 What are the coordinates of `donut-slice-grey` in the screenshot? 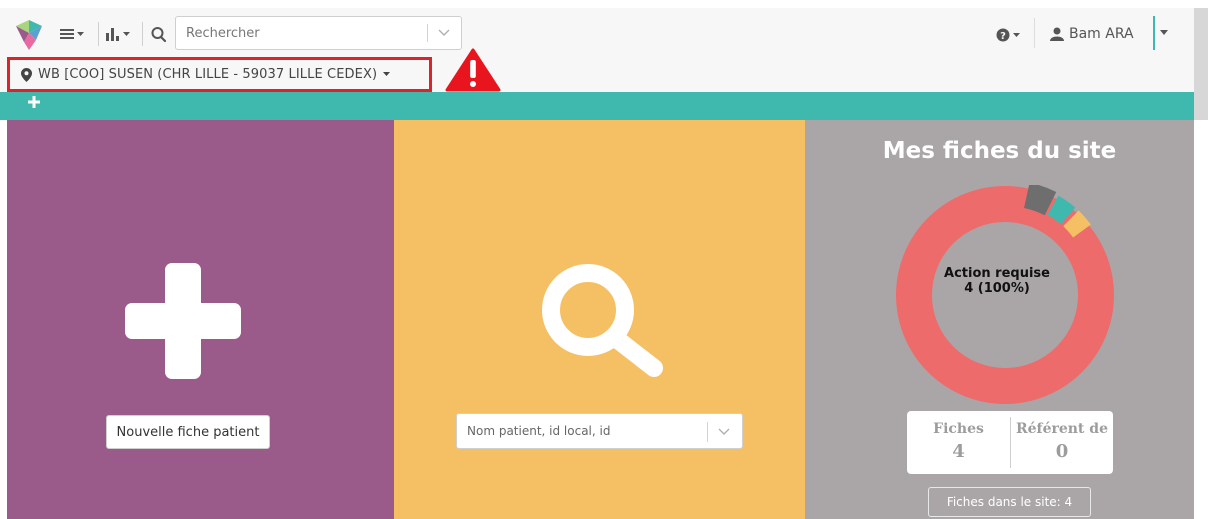 It's located at (1040, 200).